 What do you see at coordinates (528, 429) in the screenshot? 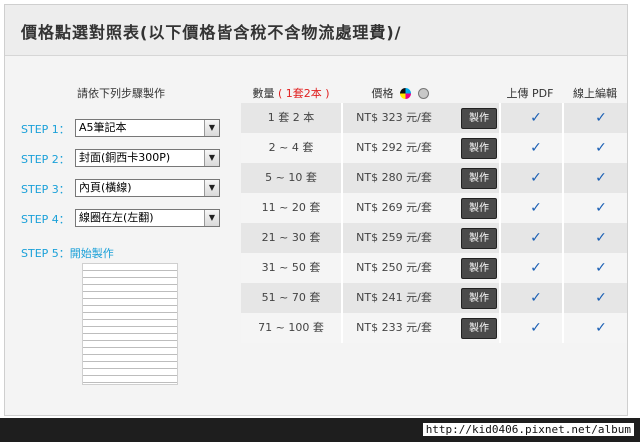
I see `watermark-url: http://kid0406.pixnet.net/album` at bounding box center [528, 429].